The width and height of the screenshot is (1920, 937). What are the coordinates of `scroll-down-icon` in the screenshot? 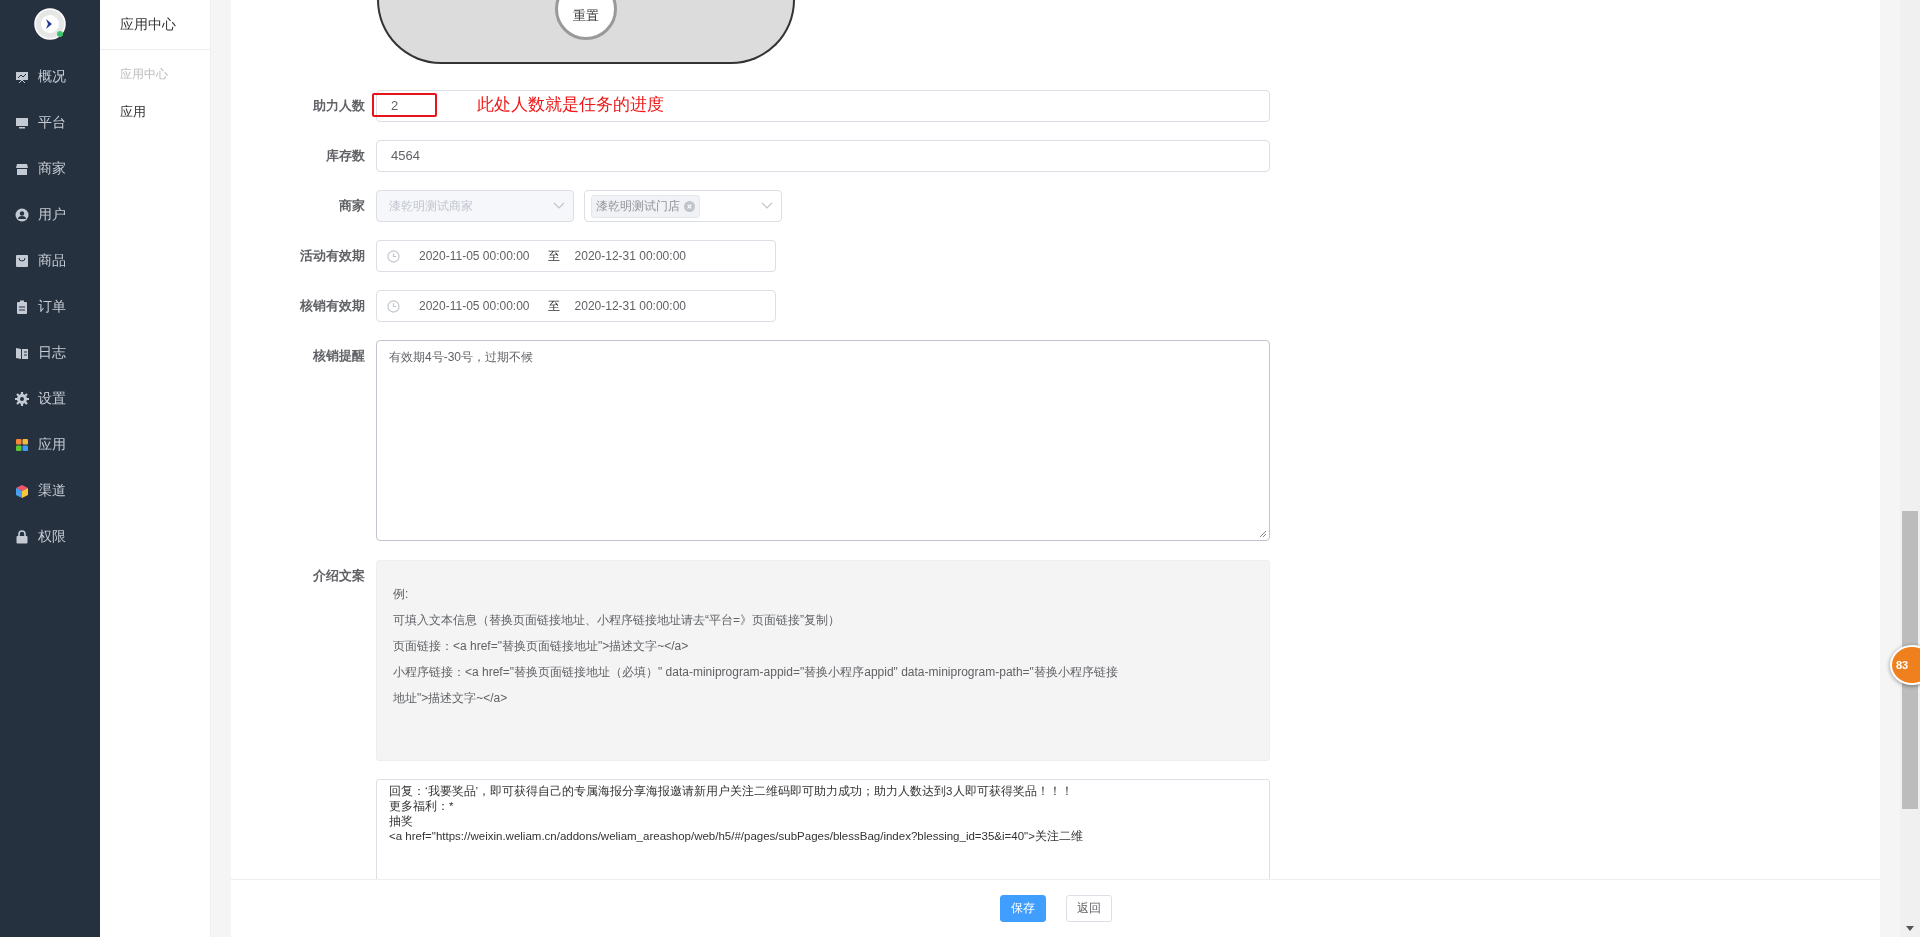 It's located at (1910, 928).